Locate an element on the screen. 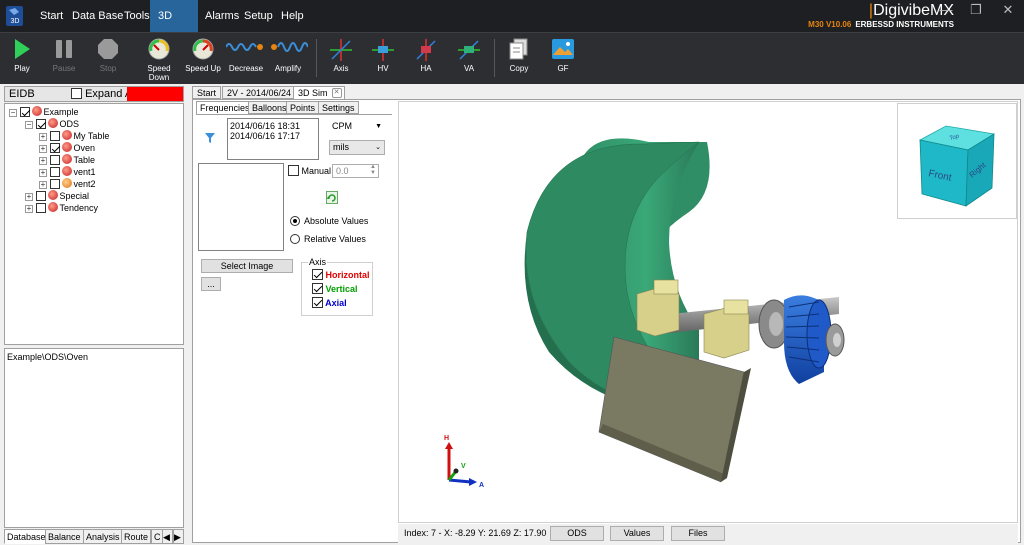  version-label: M30 V10.06 is located at coordinates (830, 24).